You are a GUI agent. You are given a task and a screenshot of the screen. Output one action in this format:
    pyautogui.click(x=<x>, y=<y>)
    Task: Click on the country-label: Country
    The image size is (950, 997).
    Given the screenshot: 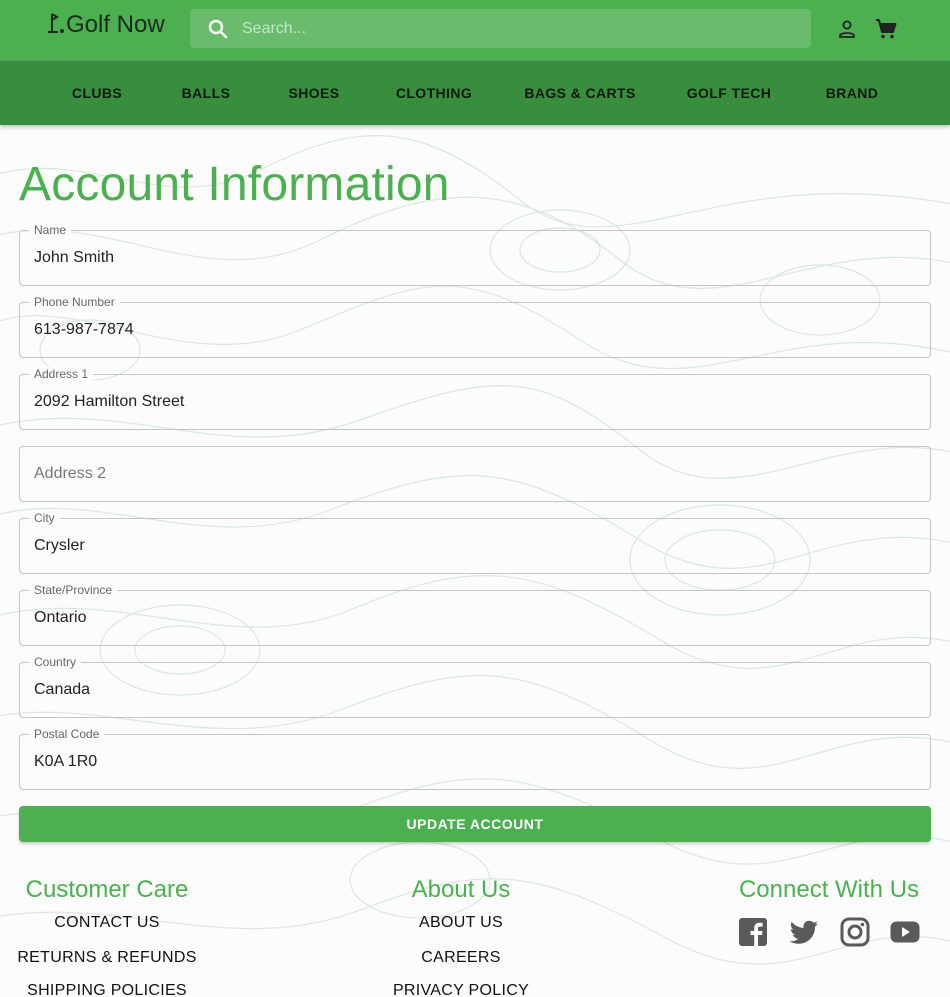 What is the action you would take?
    pyautogui.click(x=55, y=662)
    